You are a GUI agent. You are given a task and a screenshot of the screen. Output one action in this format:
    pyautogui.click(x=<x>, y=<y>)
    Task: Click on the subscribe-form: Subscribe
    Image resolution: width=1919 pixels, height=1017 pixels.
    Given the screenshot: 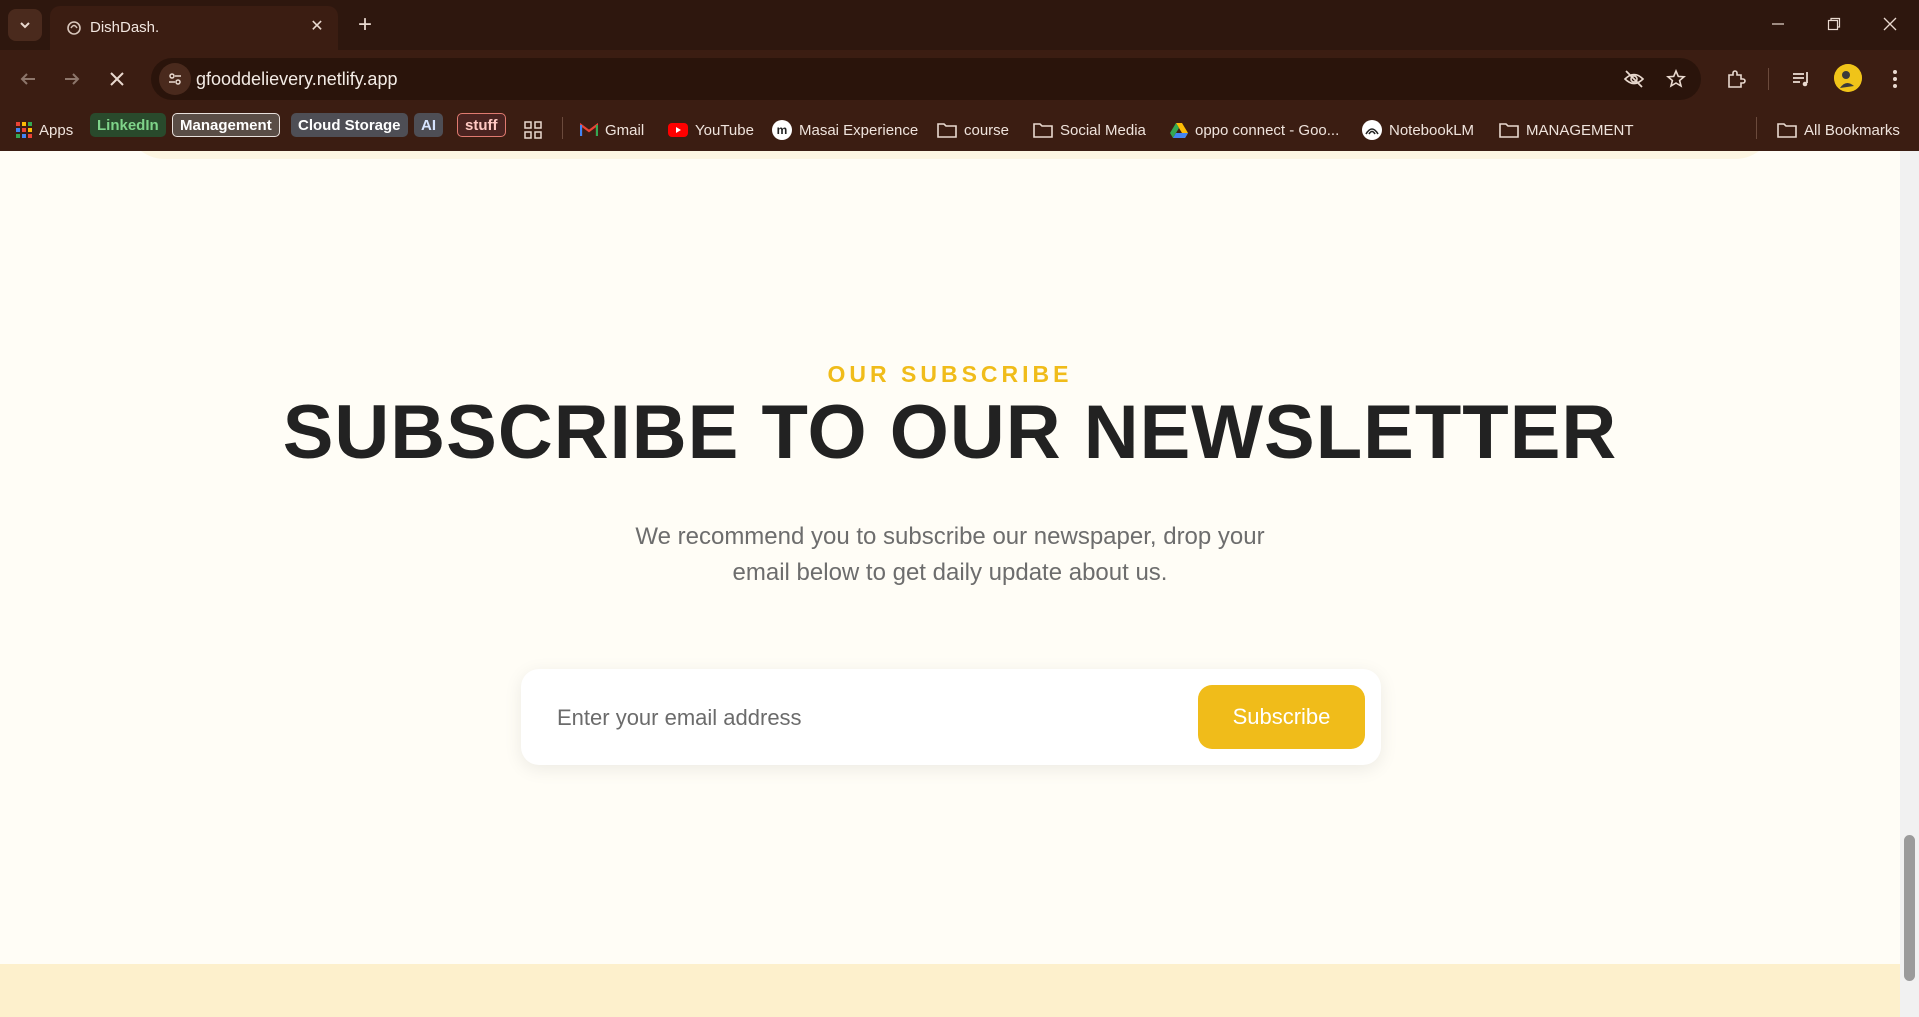 What is the action you would take?
    pyautogui.click(x=951, y=717)
    